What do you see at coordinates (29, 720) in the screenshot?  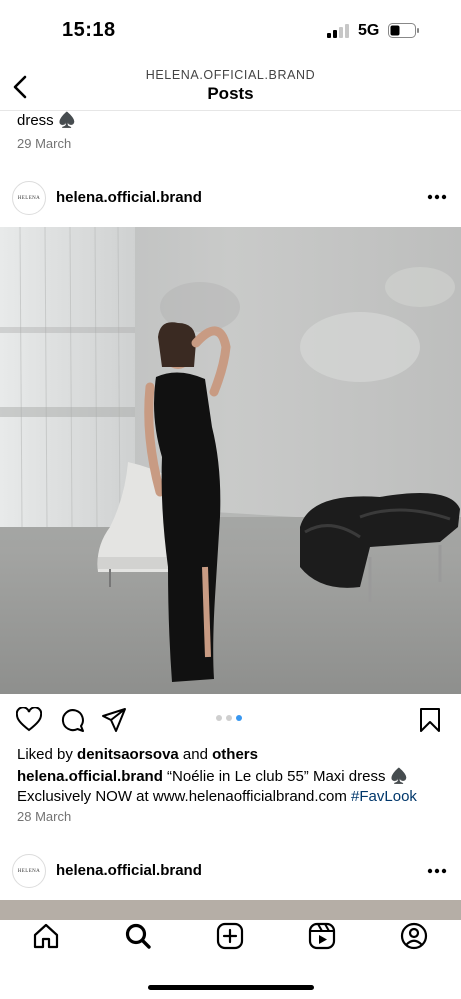 I see `heart-icon` at bounding box center [29, 720].